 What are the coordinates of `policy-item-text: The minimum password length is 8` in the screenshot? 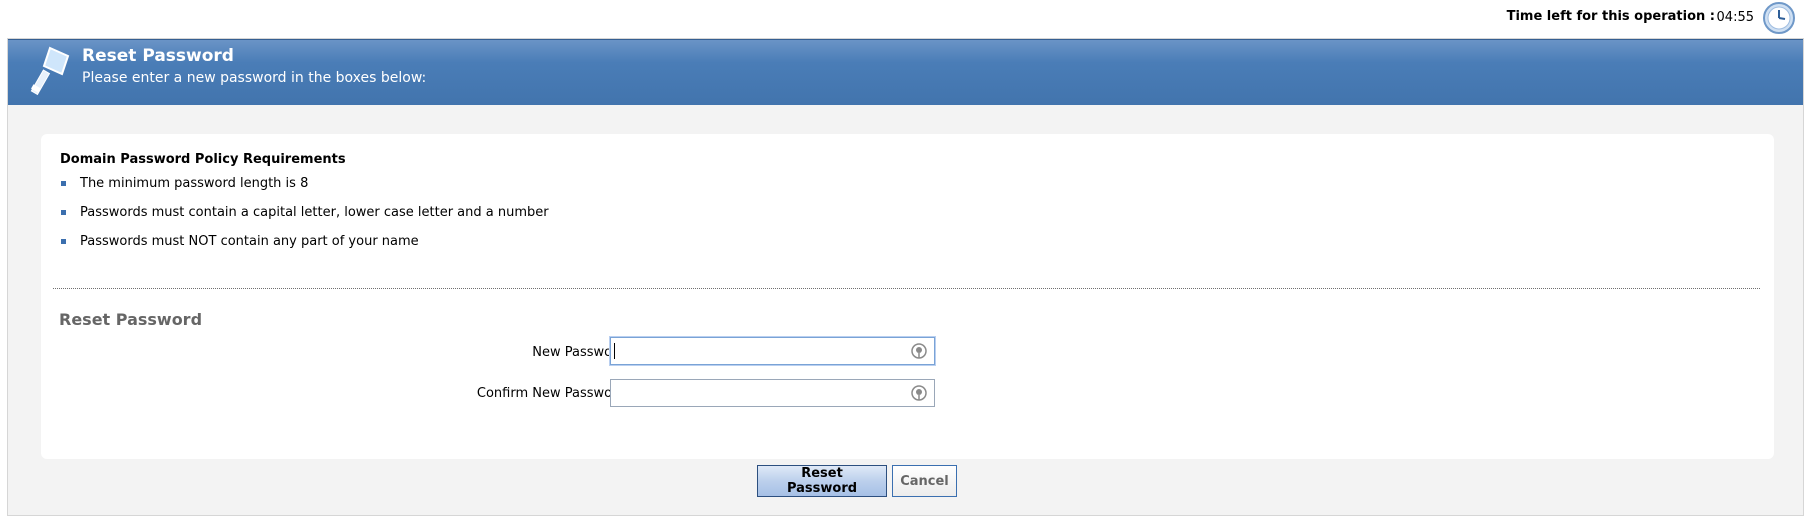 It's located at (194, 183).